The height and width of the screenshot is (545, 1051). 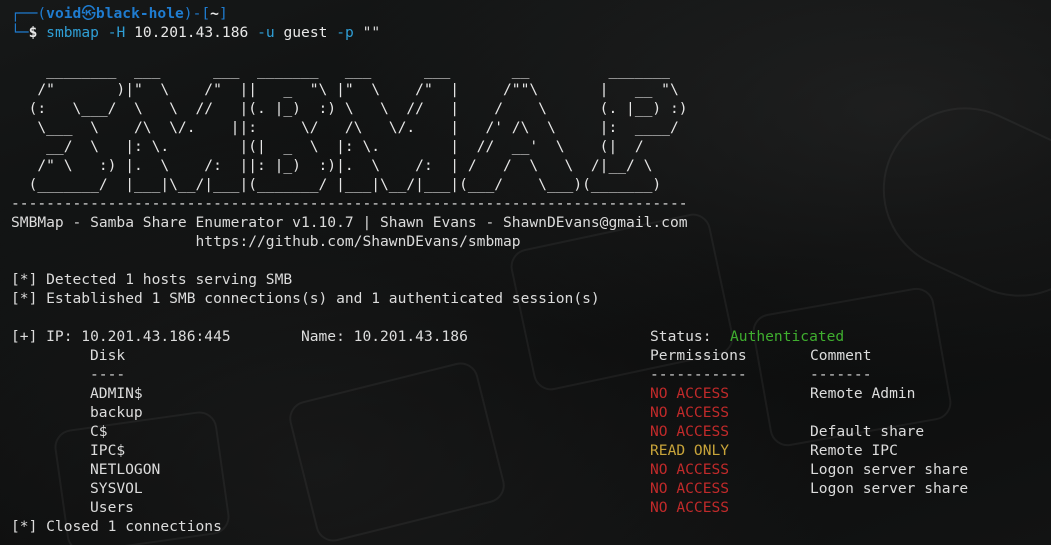 I want to click on prompt-frame-end: ], so click(x=223, y=13).